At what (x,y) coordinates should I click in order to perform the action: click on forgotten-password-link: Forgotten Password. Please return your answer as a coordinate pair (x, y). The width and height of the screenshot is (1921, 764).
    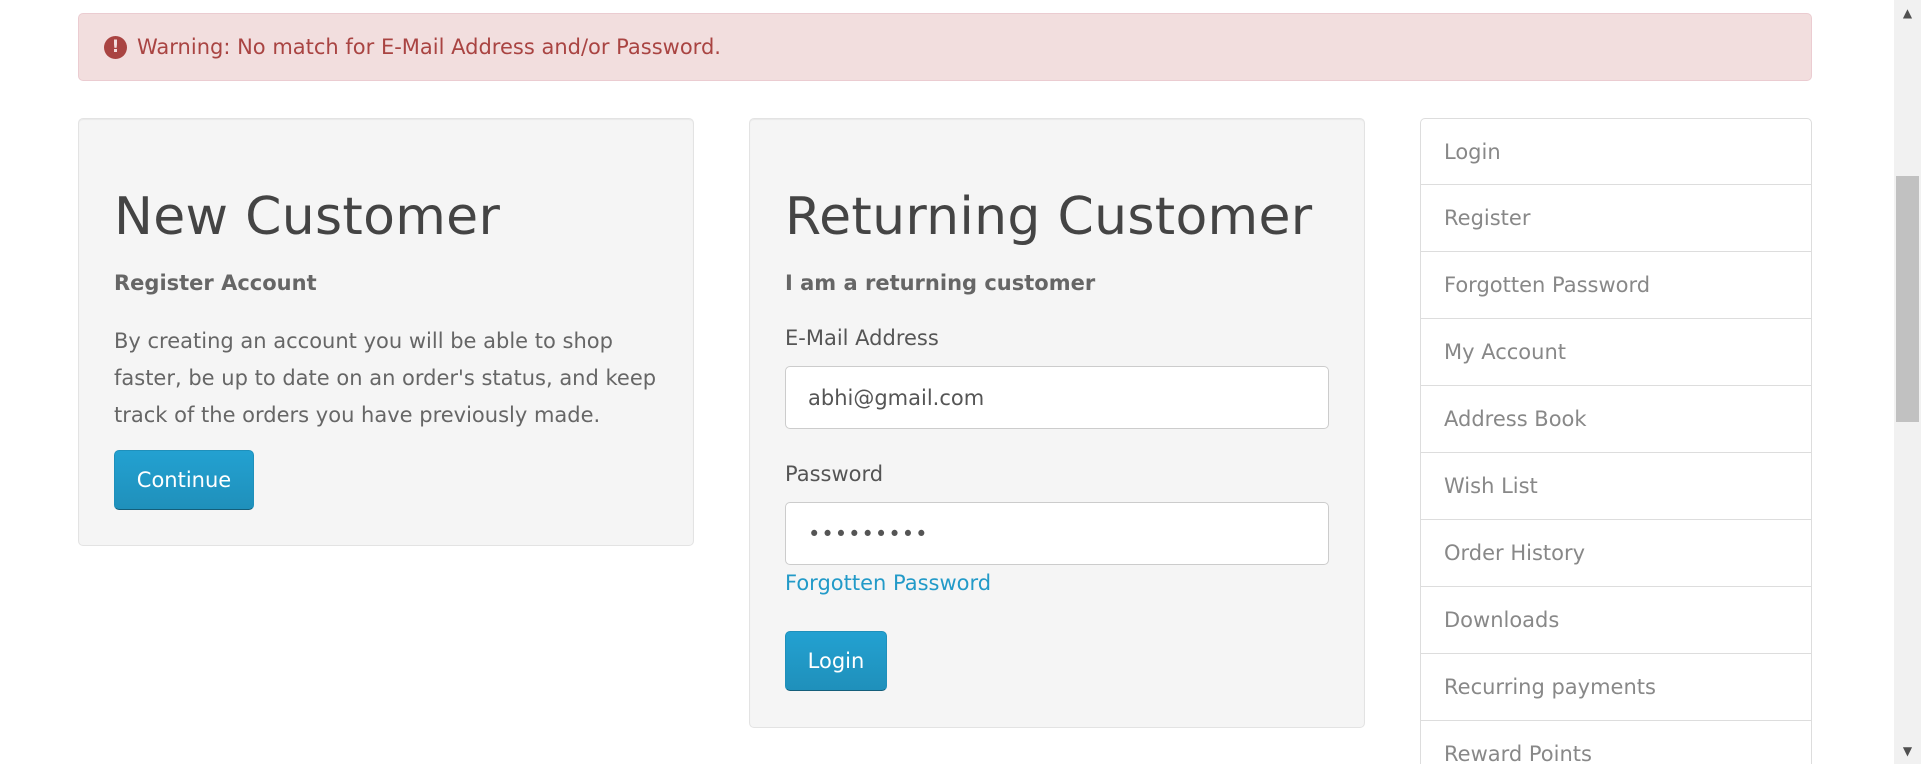
    Looking at the image, I should click on (888, 583).